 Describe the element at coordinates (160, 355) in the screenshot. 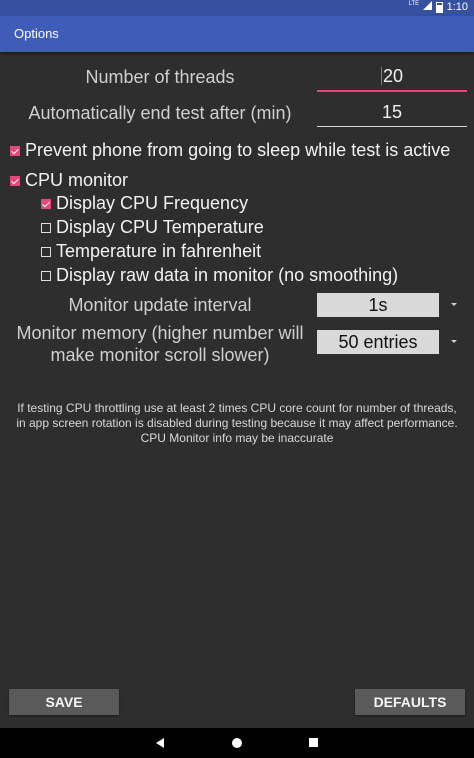

I see `memory-label-line2: make monitor scroll slower)` at that location.